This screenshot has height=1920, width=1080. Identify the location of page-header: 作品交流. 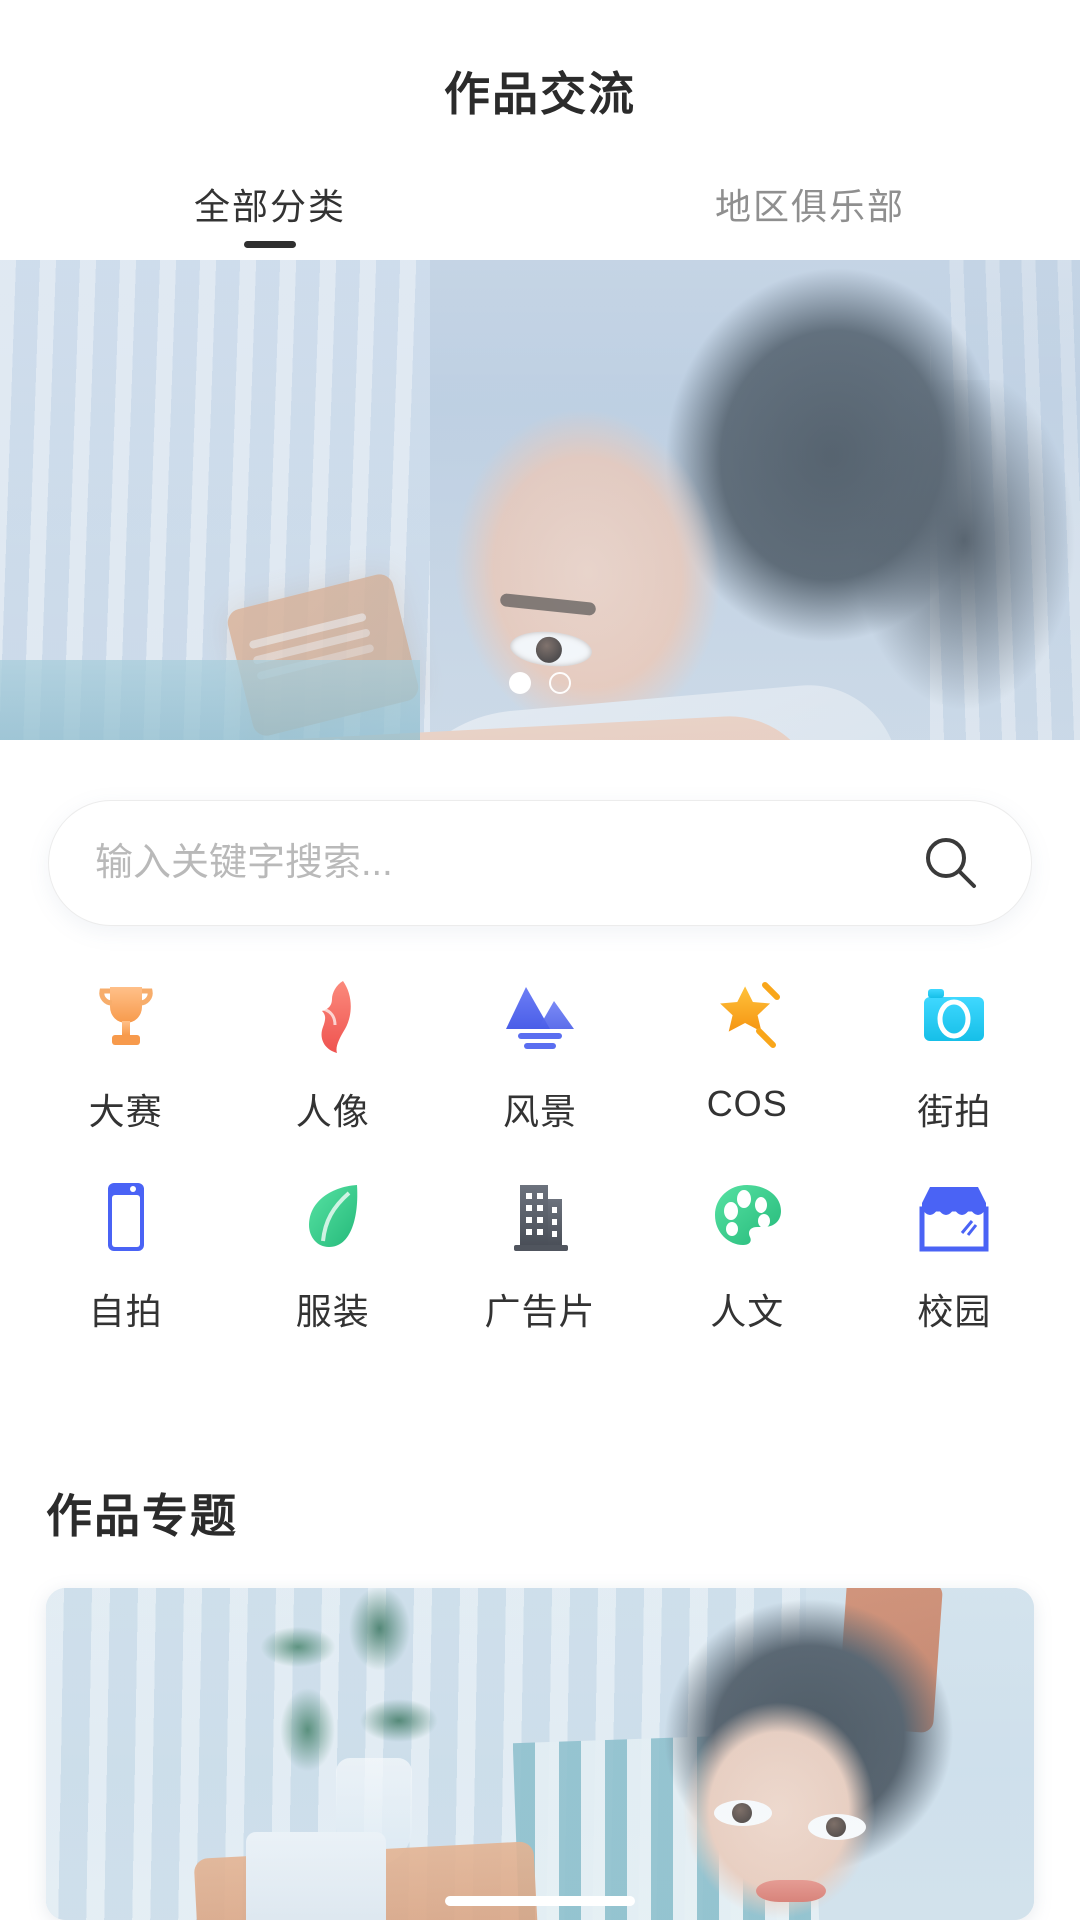
(540, 74).